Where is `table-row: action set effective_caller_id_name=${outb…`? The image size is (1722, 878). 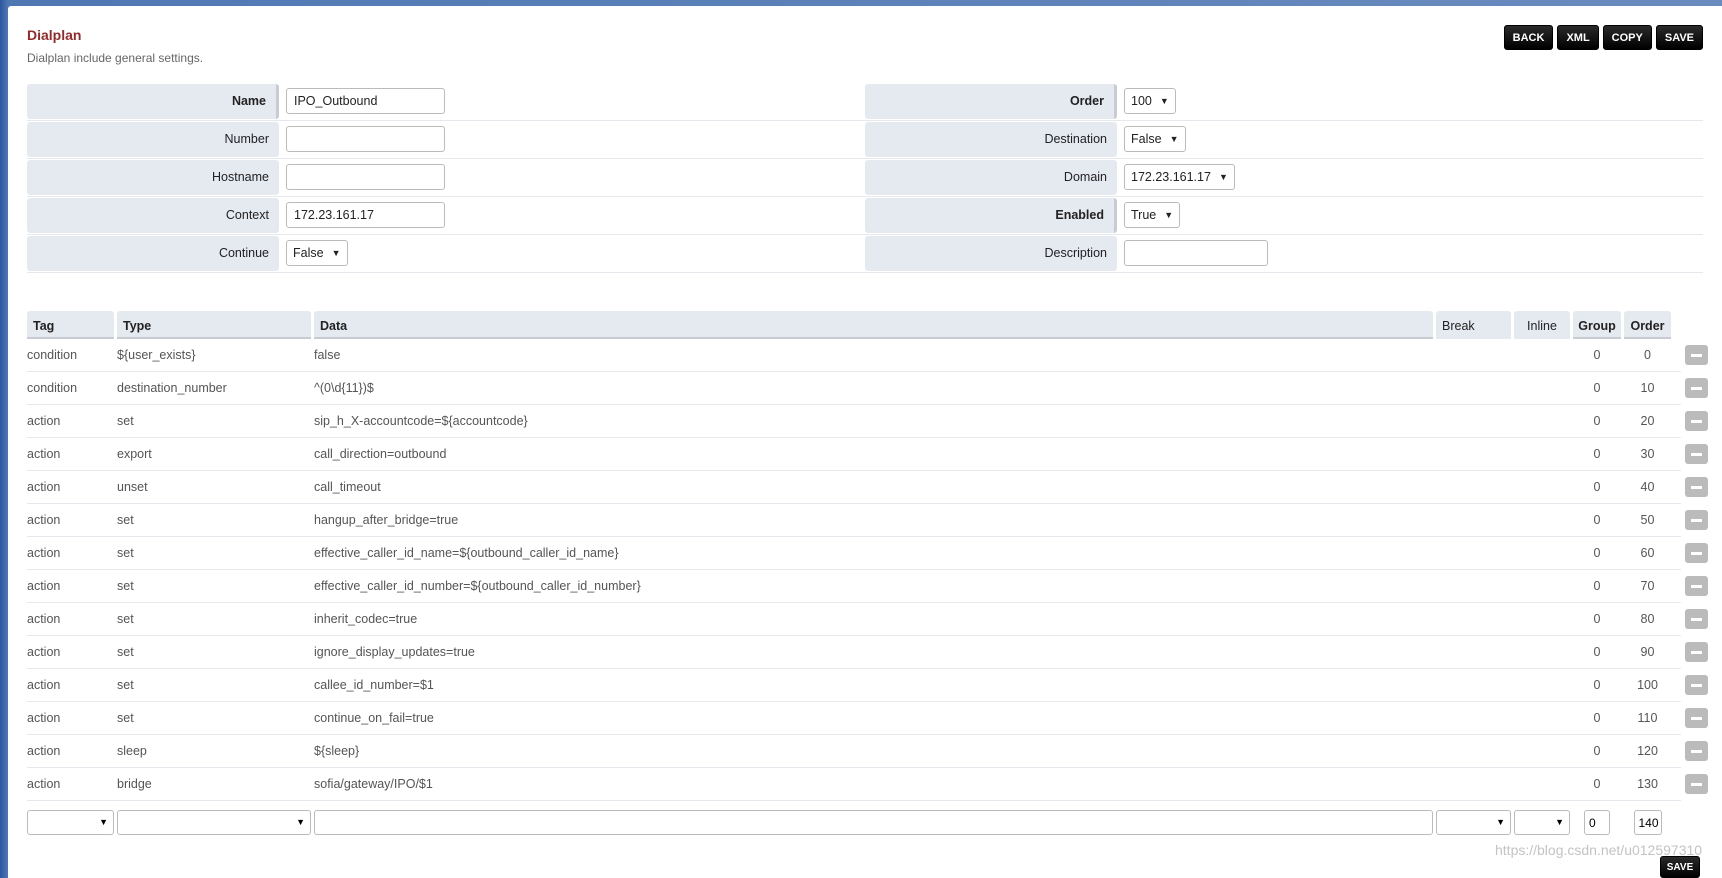
table-row: action set effective_caller_id_name=${outb… is located at coordinates (867, 553).